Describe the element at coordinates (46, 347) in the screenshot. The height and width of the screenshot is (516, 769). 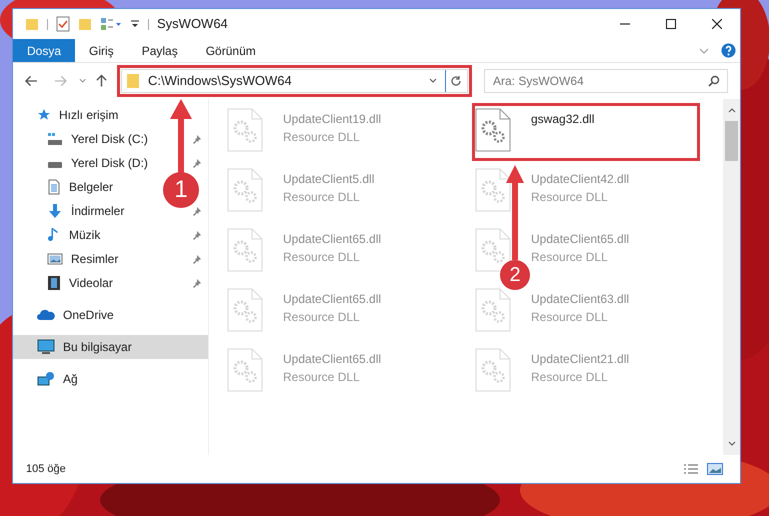
I see `computer-icon` at that location.